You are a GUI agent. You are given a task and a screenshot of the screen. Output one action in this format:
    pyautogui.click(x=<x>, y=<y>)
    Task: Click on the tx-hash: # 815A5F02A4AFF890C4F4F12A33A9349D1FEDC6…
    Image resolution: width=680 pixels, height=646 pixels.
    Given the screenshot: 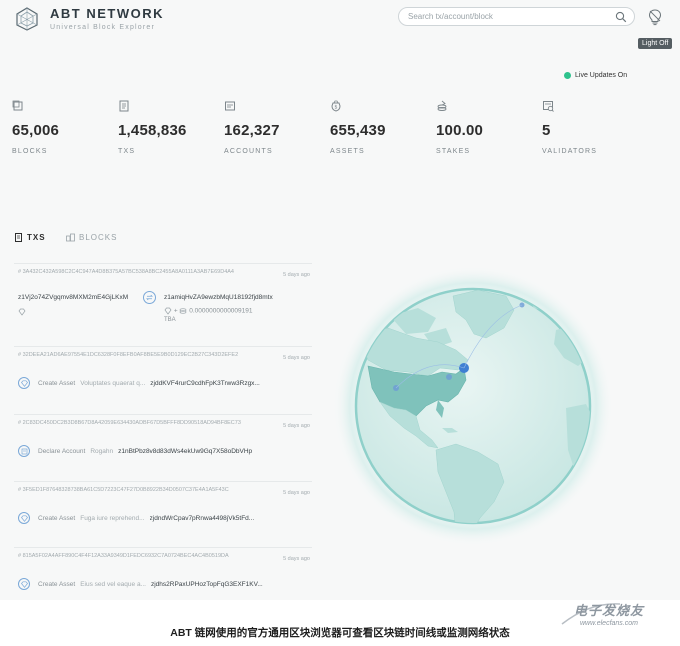 What is the action you would take?
    pyautogui.click(x=133, y=556)
    